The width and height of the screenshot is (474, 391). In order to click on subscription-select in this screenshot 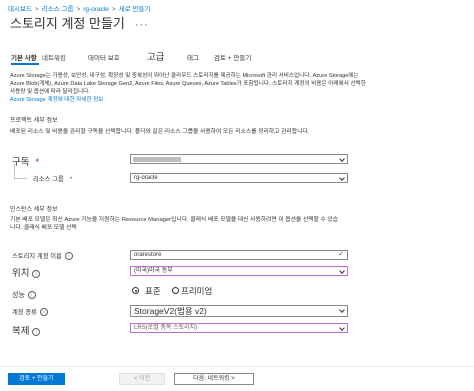, I will do `click(239, 159)`.